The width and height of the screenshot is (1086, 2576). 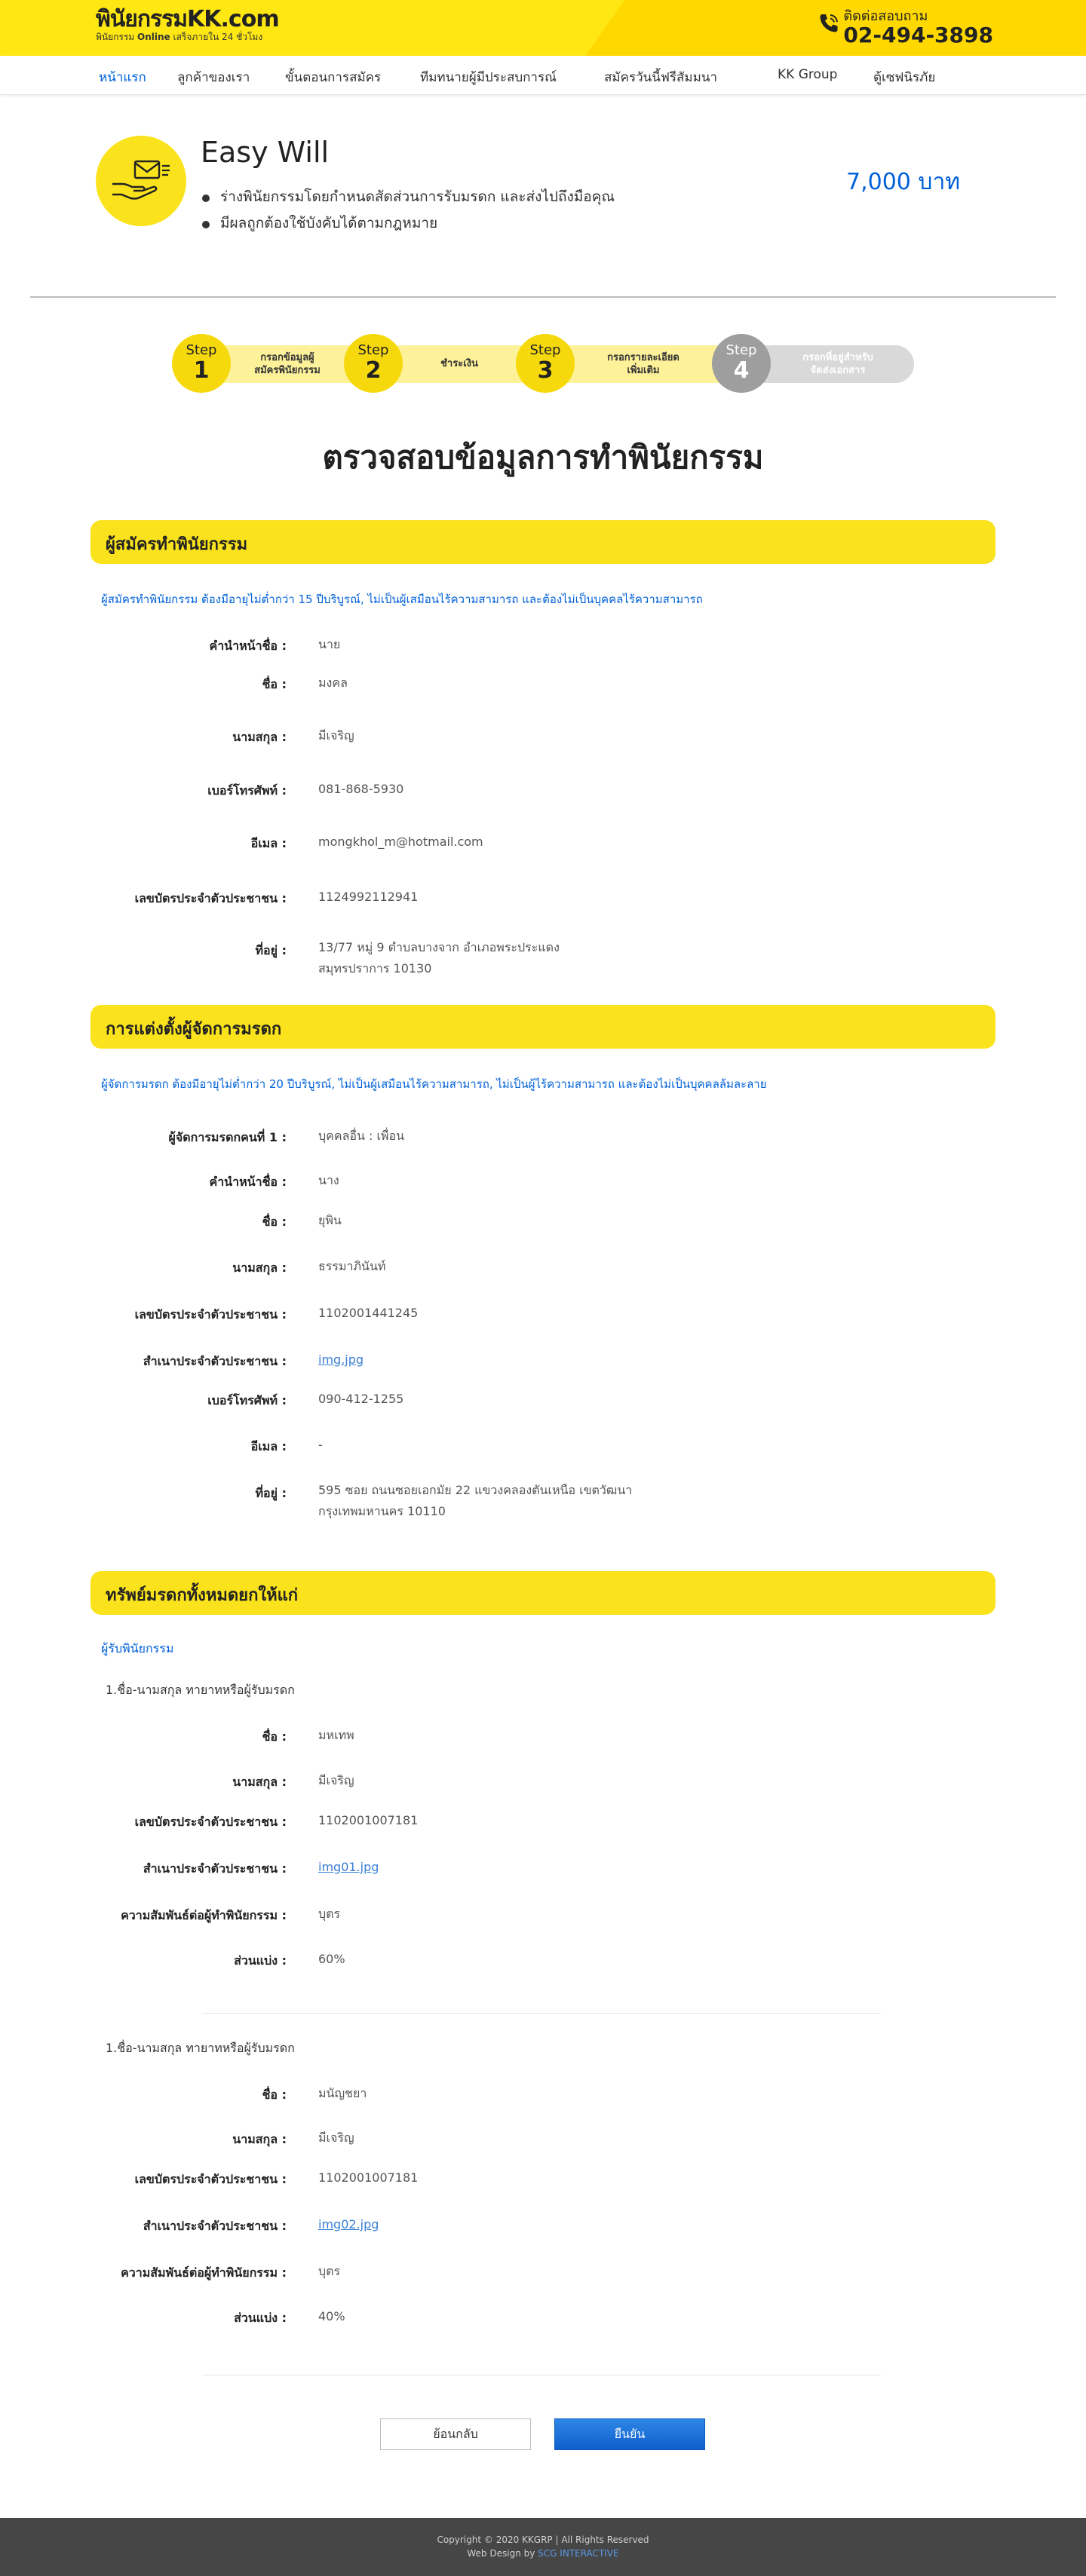 I want to click on nav-lawyers: ทีมทนายผู้มีประสบการณ์, so click(x=488, y=77).